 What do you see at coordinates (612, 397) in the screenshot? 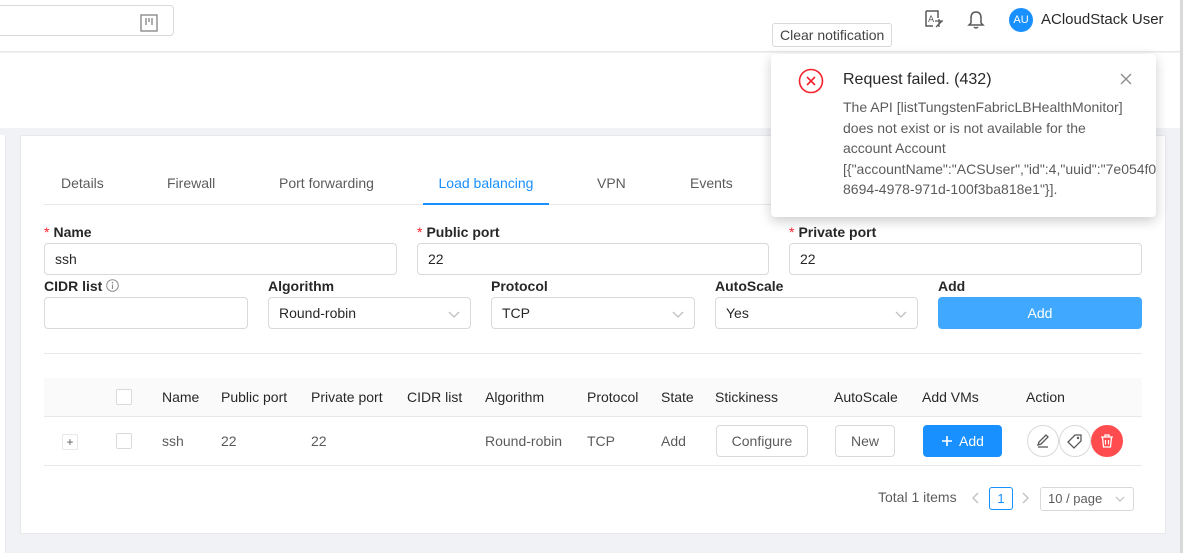
I see `column-protocol: Protocol` at bounding box center [612, 397].